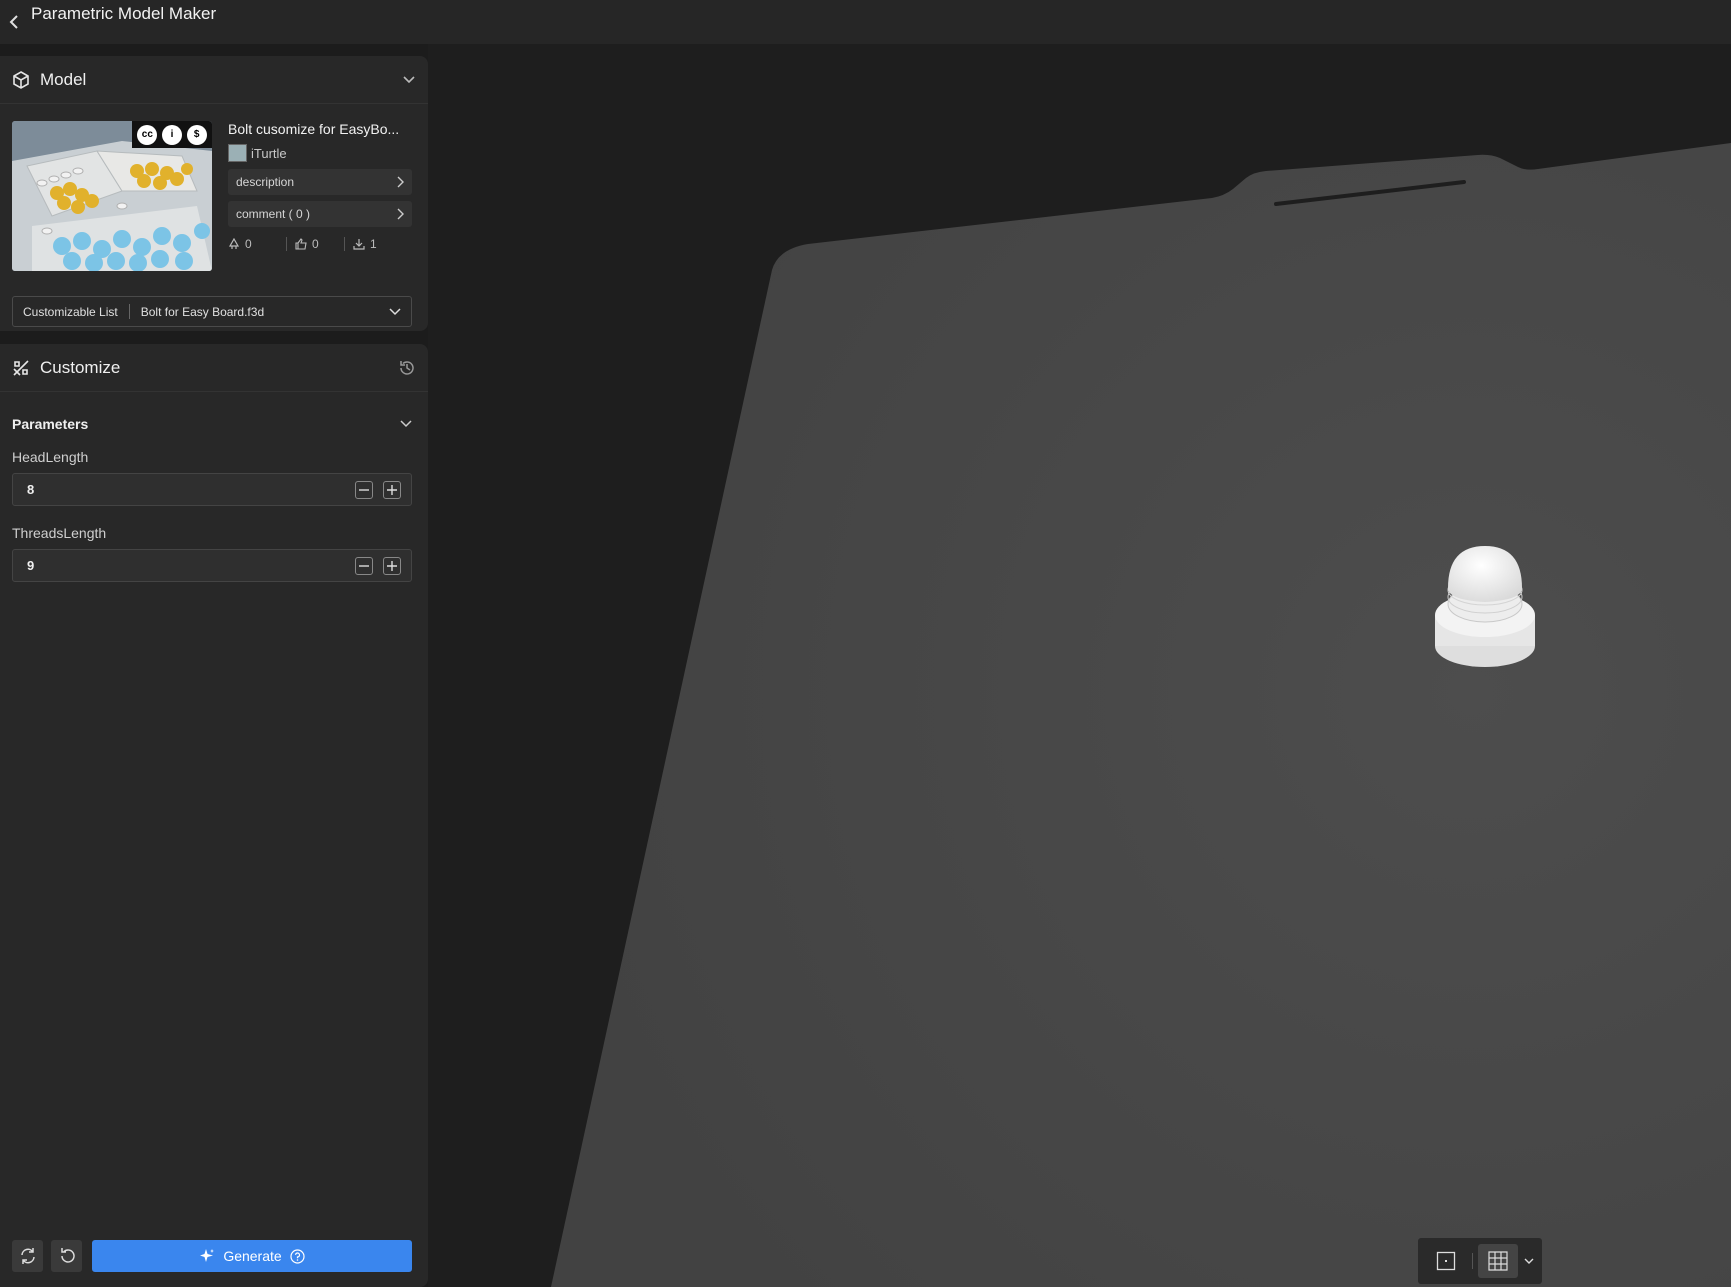  I want to click on customize-tools-icon, so click(21, 368).